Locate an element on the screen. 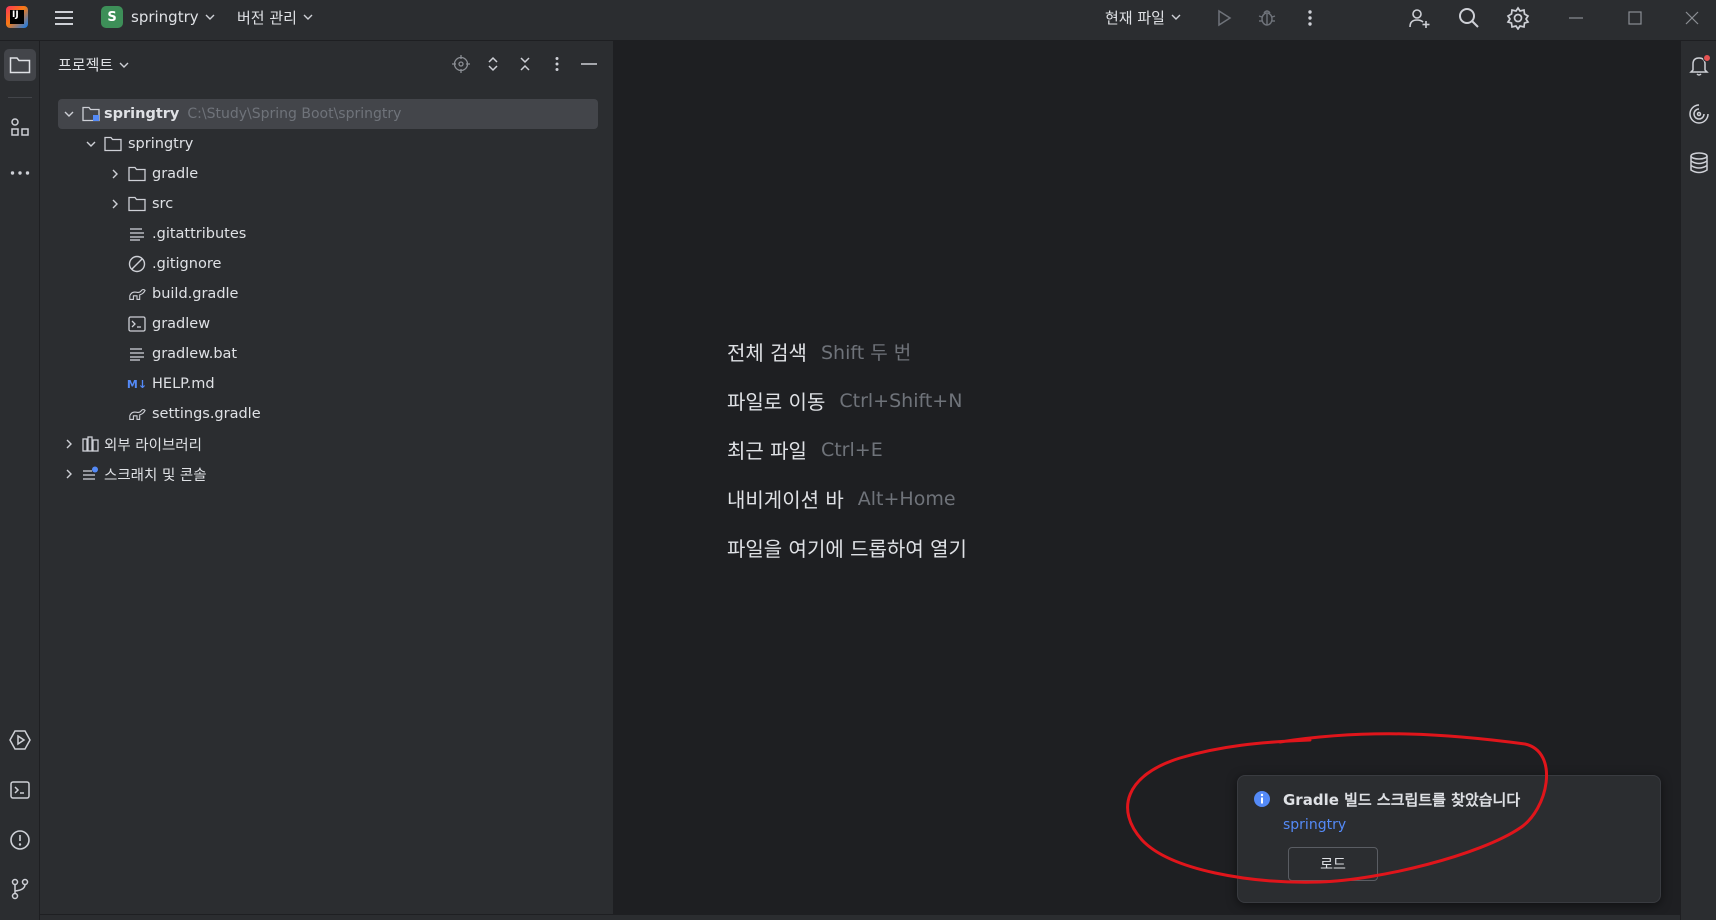 This screenshot has width=1716, height=920. tree-item-project-root: springtry C:\Study\Spring Boot\springtry is located at coordinates (328, 114).